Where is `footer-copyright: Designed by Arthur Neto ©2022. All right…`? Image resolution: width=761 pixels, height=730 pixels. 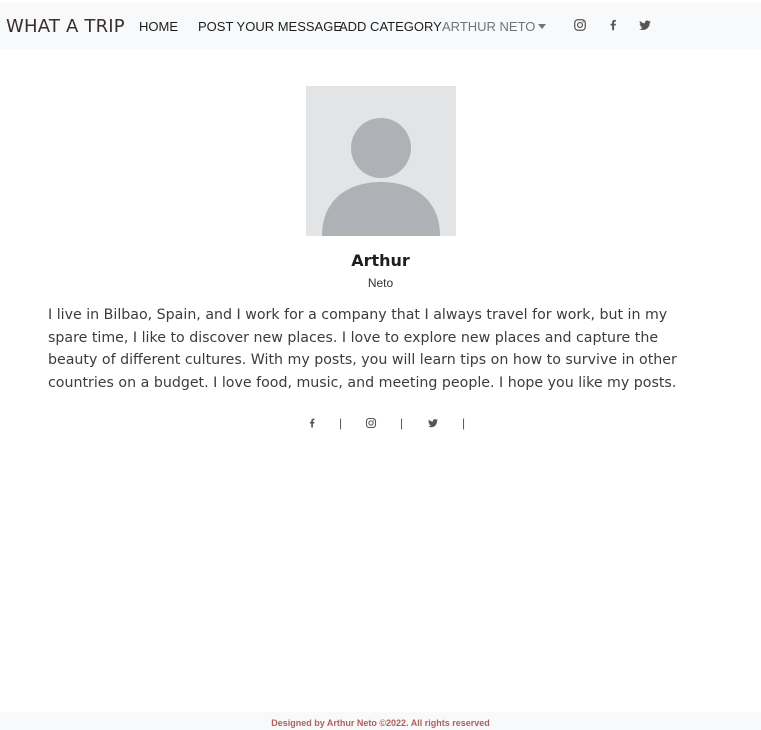 footer-copyright: Designed by Arthur Neto ©2022. All right… is located at coordinates (380, 723).